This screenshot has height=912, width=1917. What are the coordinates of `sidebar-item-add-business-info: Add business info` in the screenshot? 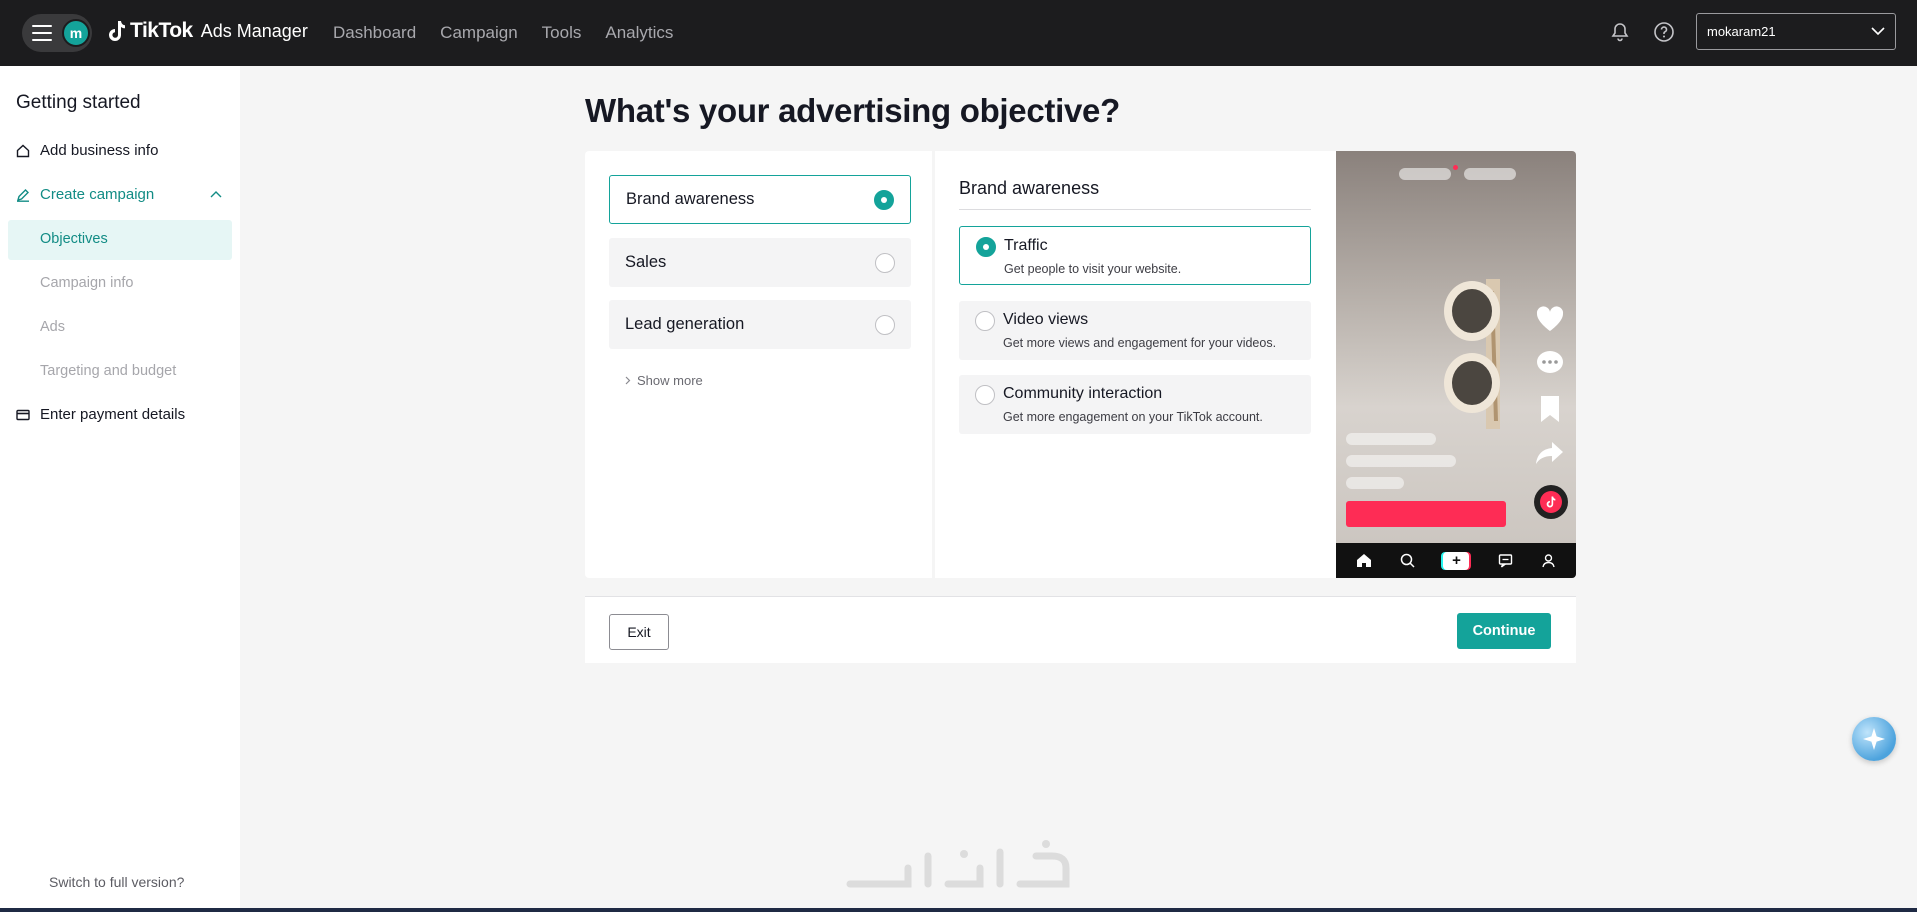 It's located at (87, 150).